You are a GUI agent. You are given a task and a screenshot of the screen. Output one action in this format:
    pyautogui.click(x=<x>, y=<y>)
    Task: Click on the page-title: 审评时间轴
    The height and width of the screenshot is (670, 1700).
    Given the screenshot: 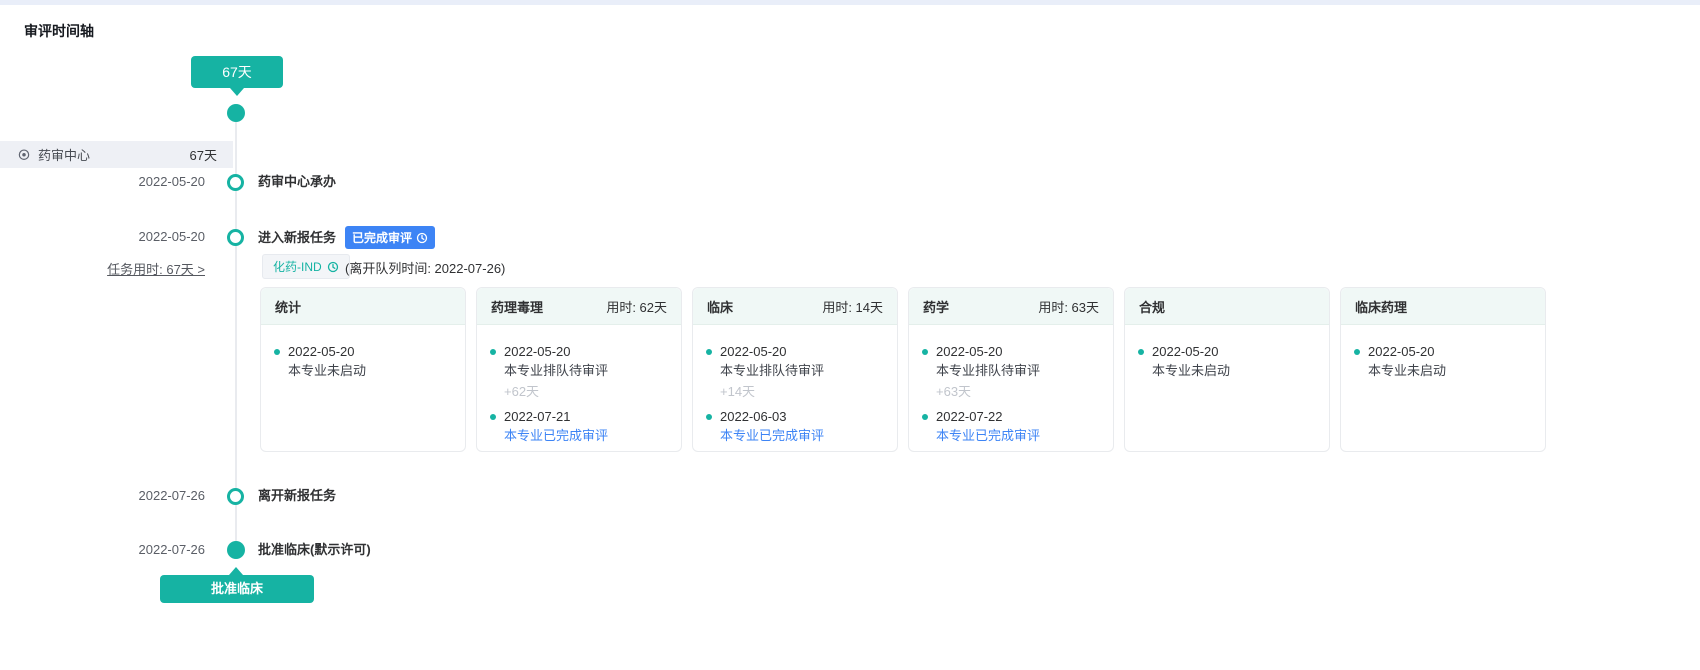 What is the action you would take?
    pyautogui.click(x=59, y=31)
    